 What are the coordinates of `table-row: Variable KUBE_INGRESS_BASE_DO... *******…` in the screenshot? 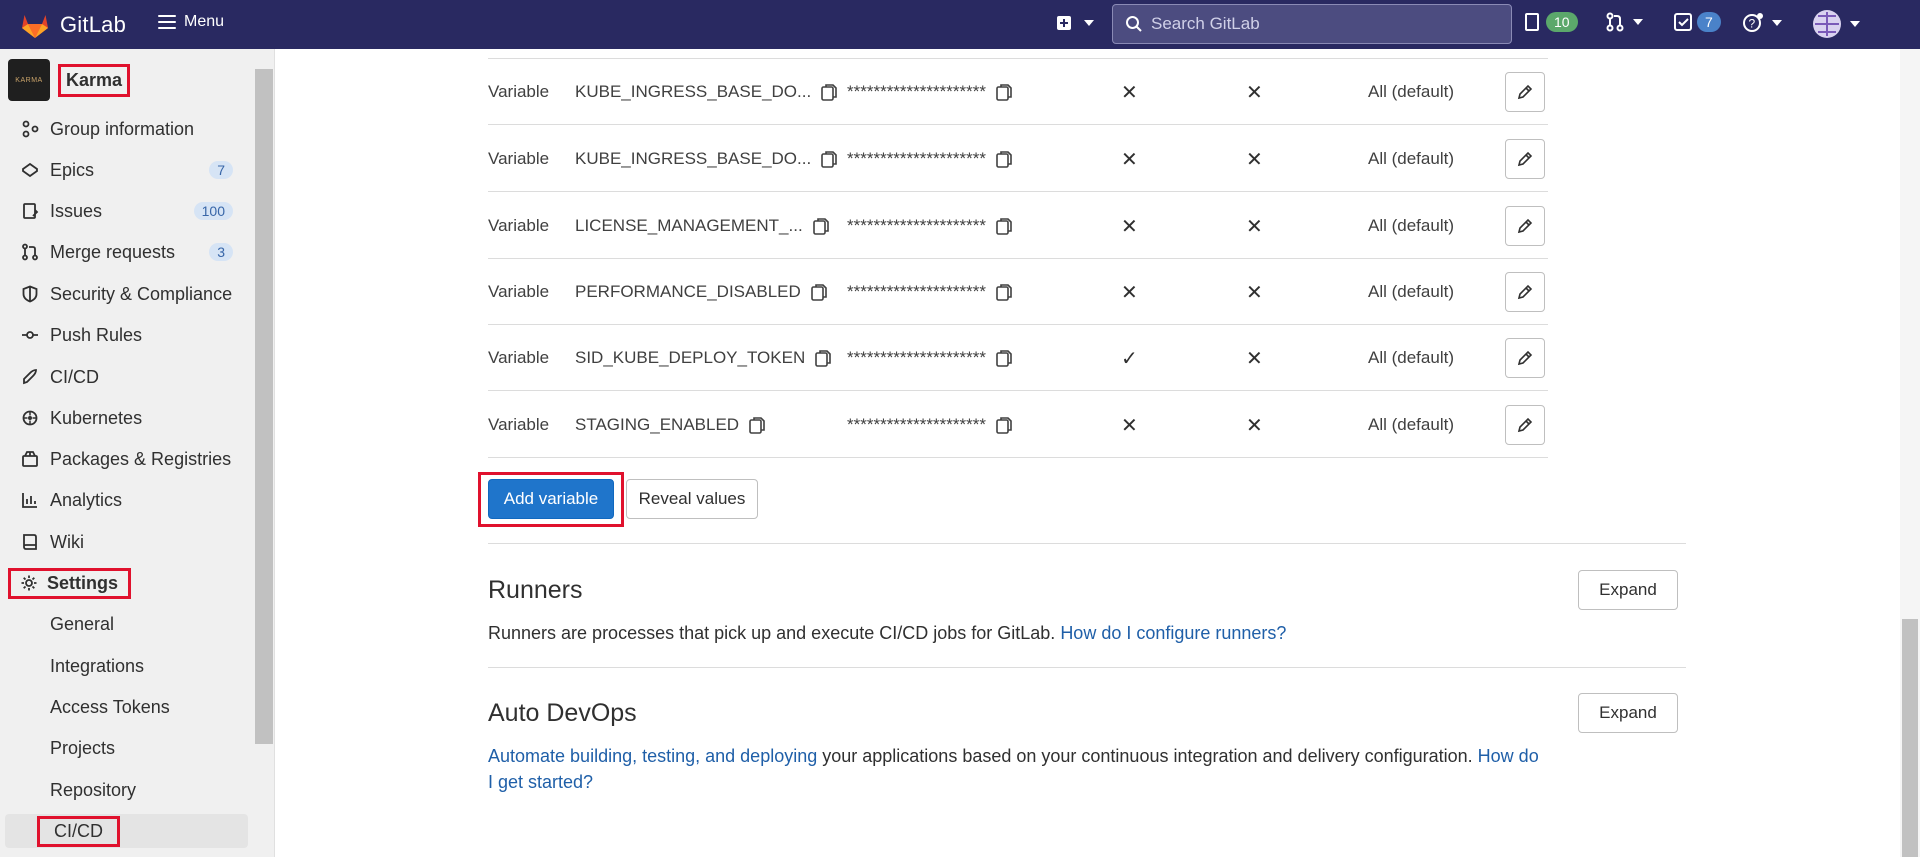 It's located at (1018, 92).